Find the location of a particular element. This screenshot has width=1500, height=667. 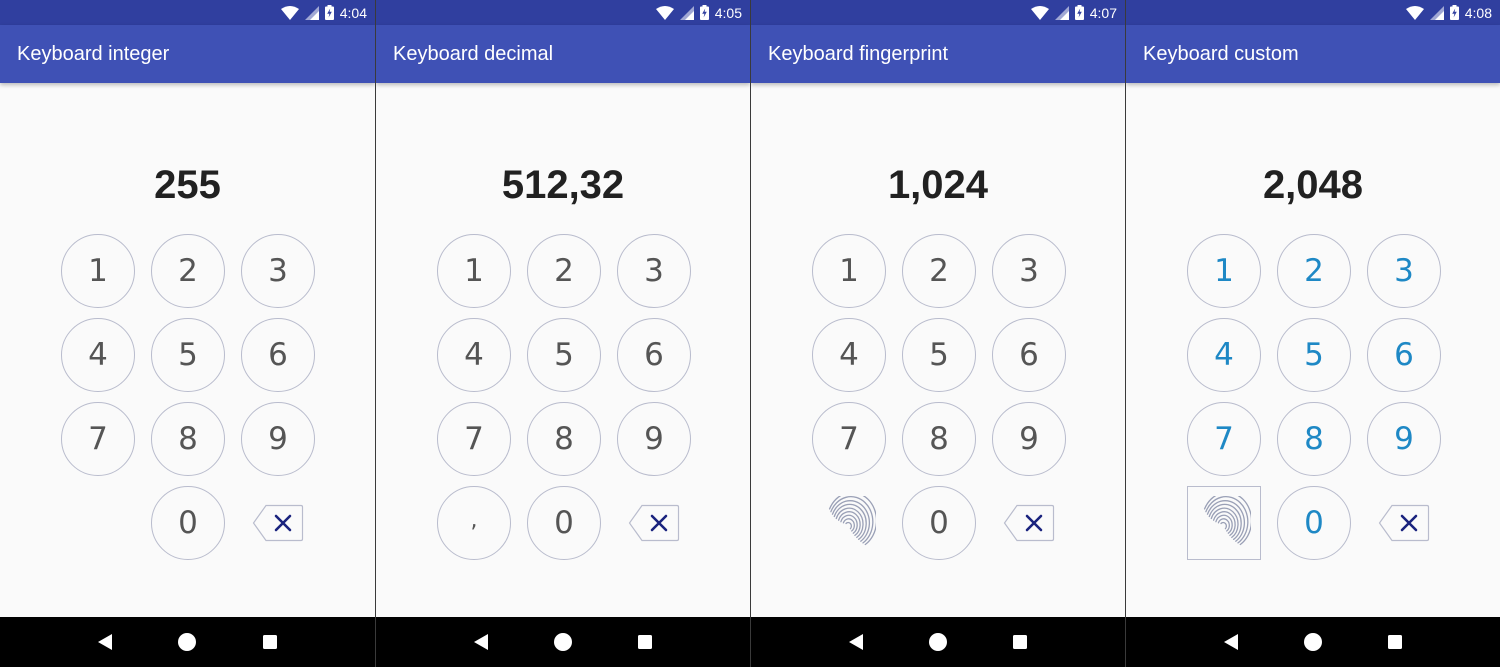

status-bar: 4:05 is located at coordinates (563, 12).